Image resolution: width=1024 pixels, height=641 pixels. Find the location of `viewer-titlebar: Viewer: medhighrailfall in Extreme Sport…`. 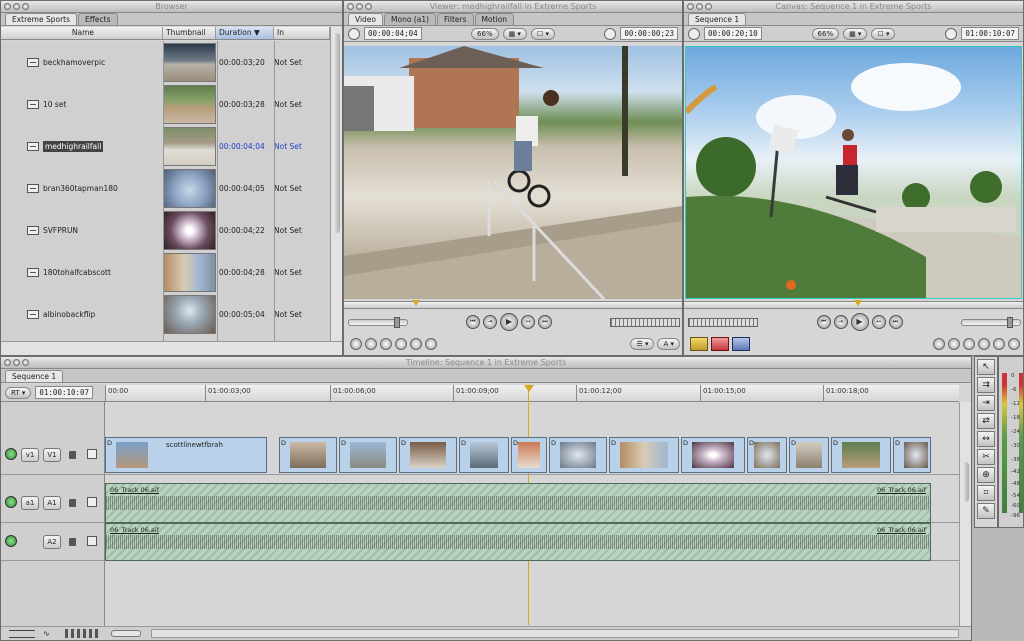

viewer-titlebar: Viewer: medhighrailfall in Extreme Sport… is located at coordinates (513, 7).